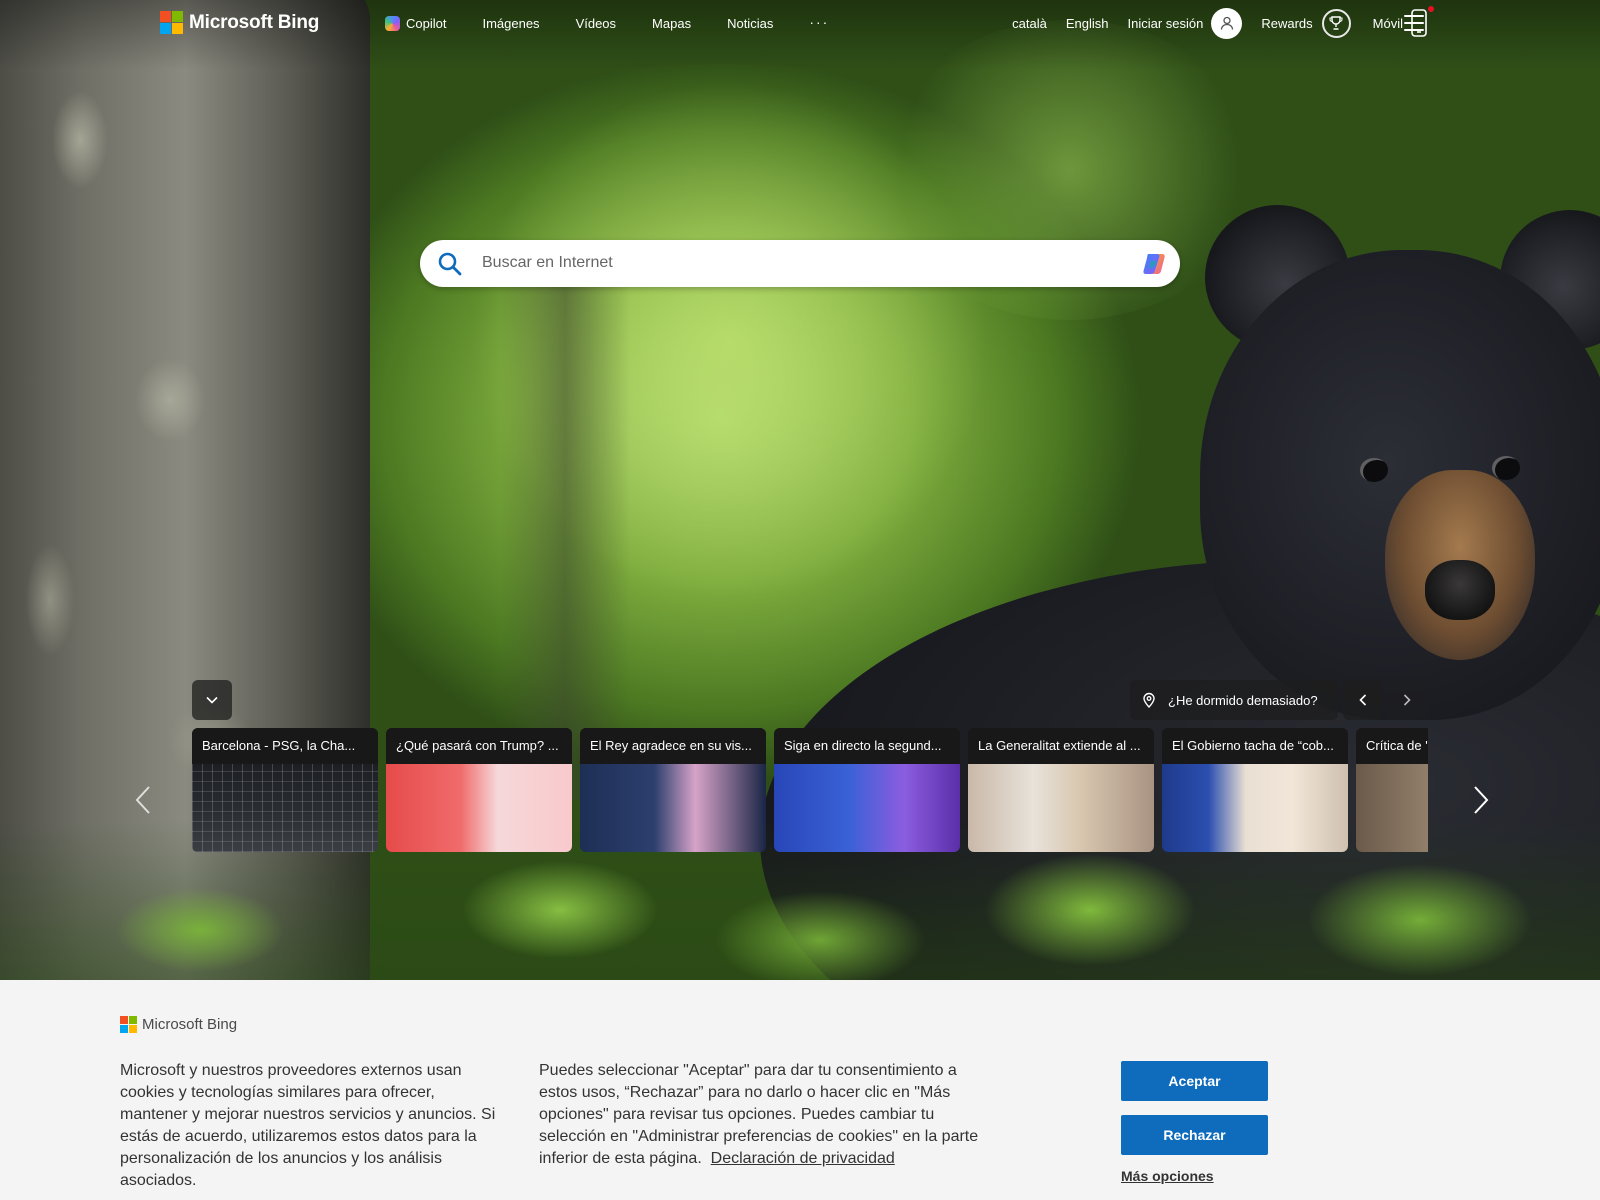  I want to click on image-info-button: ¿He dormido demasiado?, so click(1234, 700).